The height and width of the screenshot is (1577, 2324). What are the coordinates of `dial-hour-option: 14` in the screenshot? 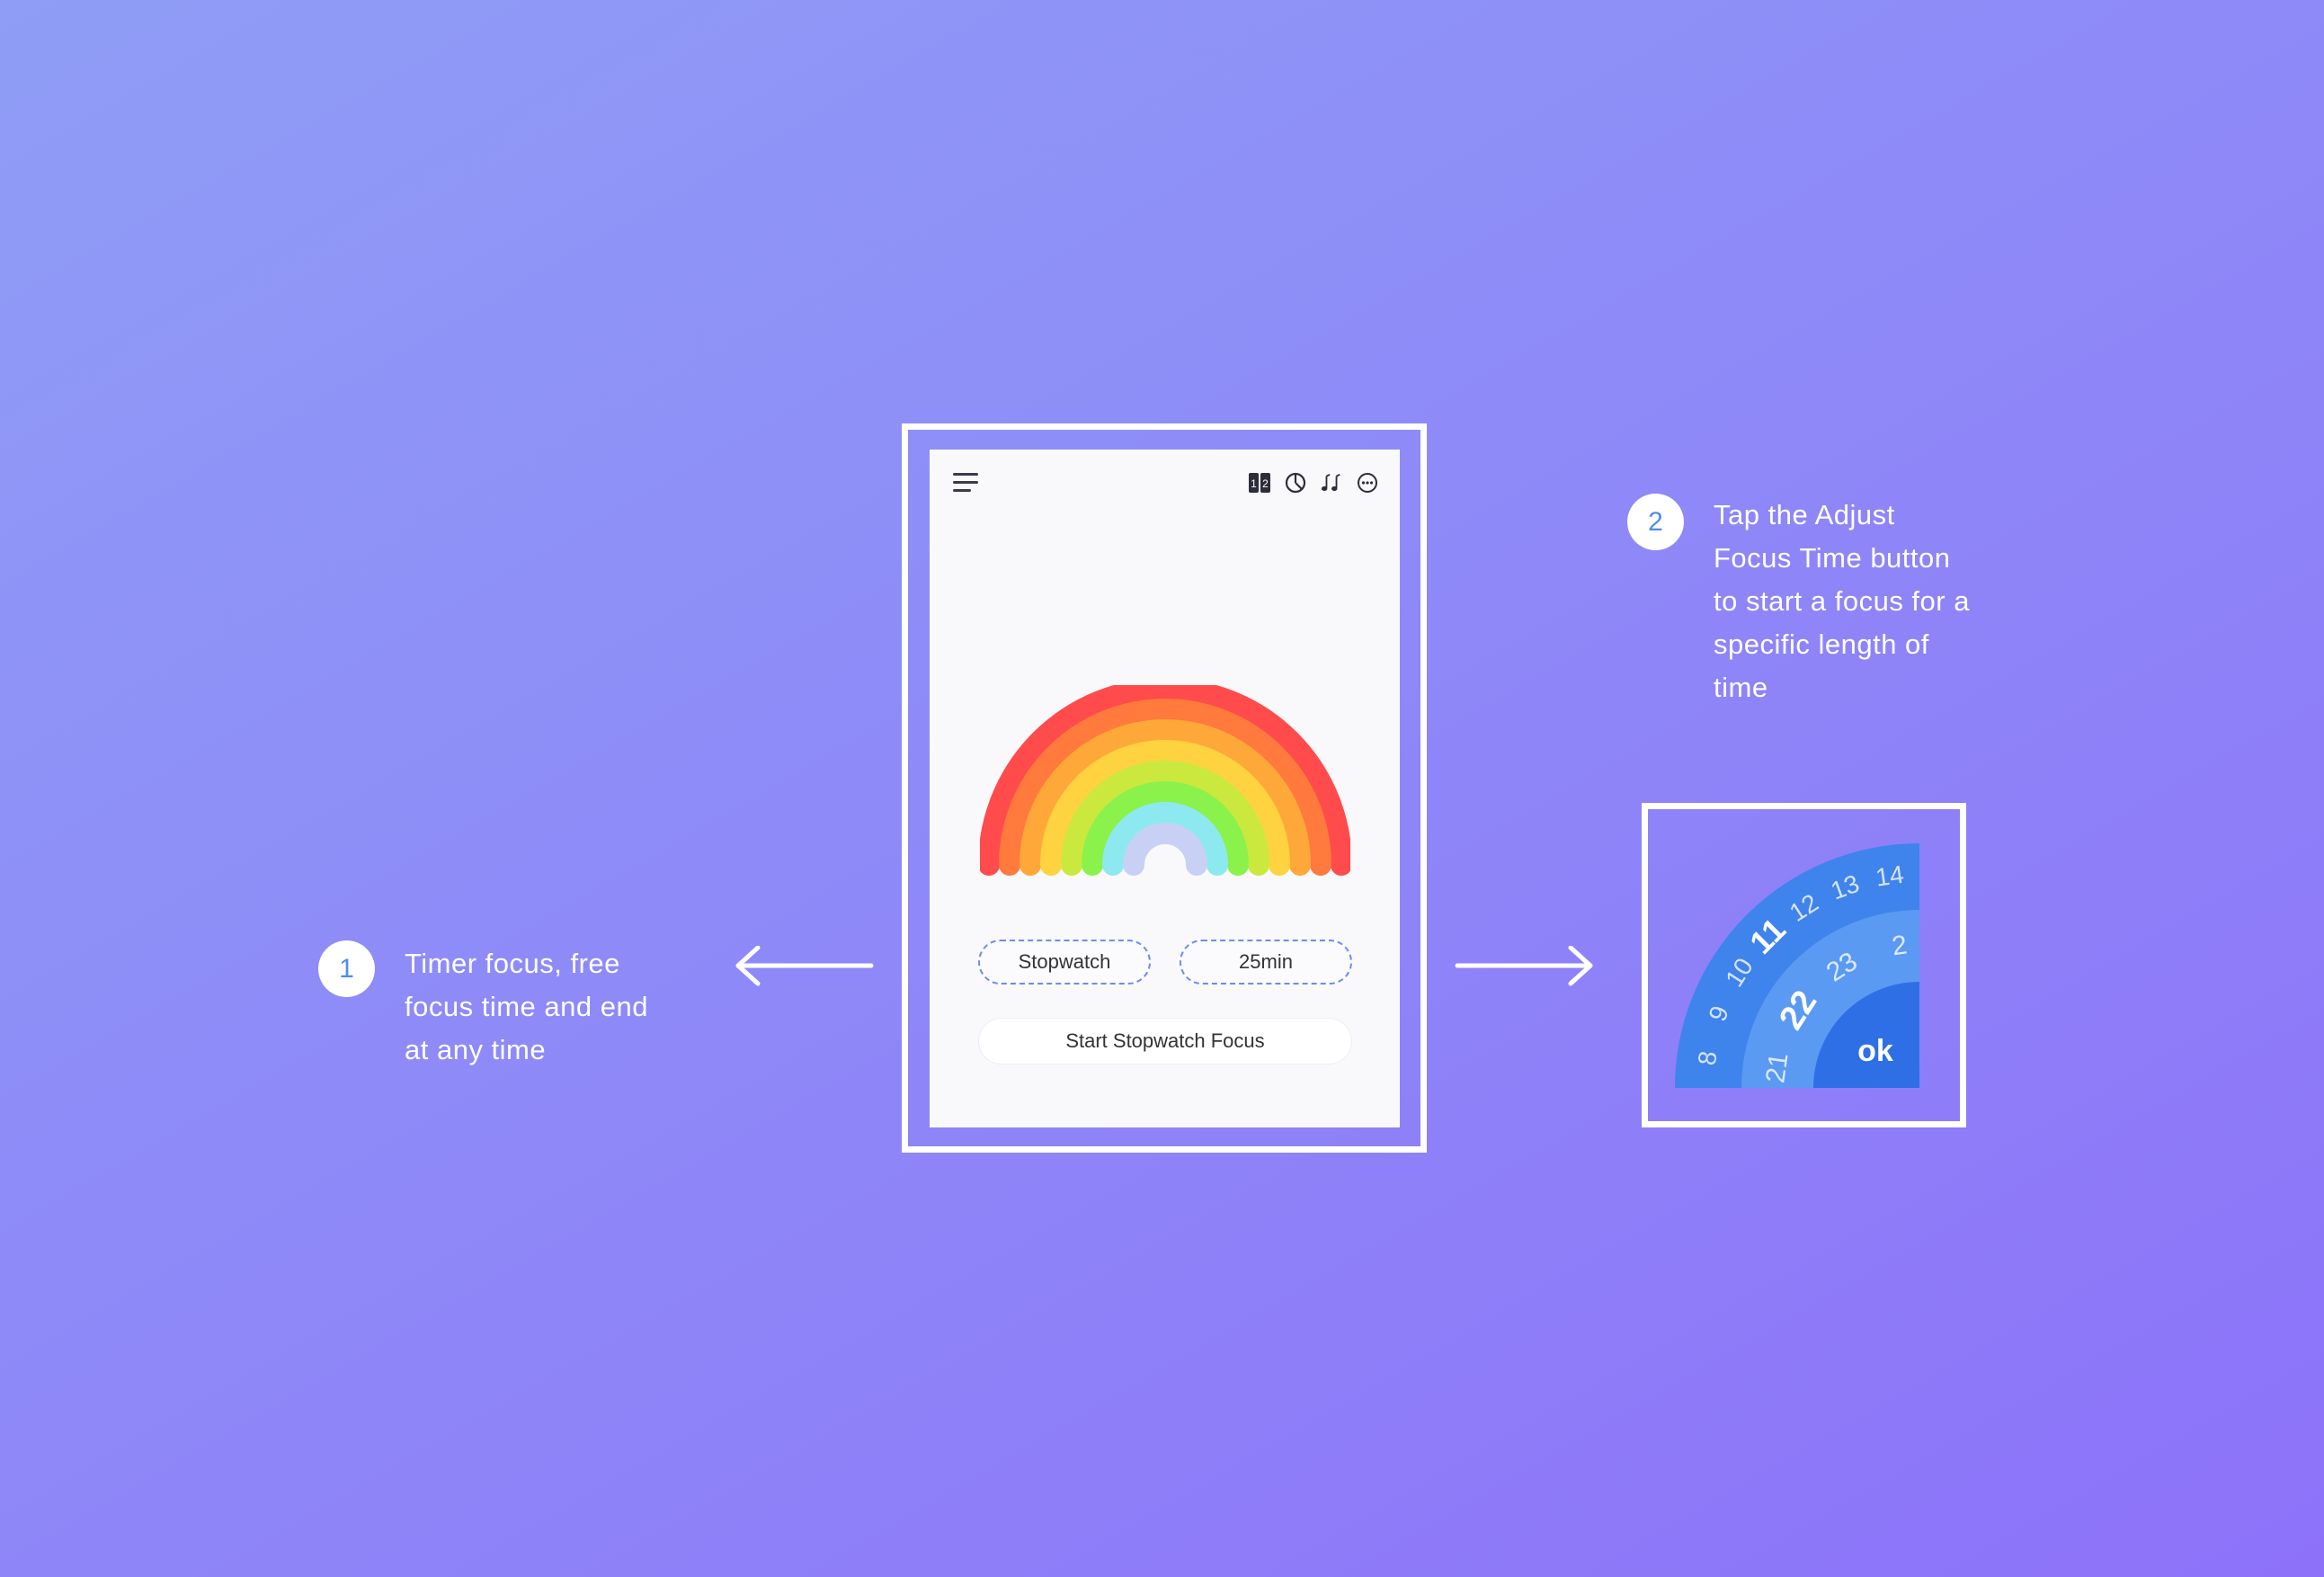 It's located at (1889, 876).